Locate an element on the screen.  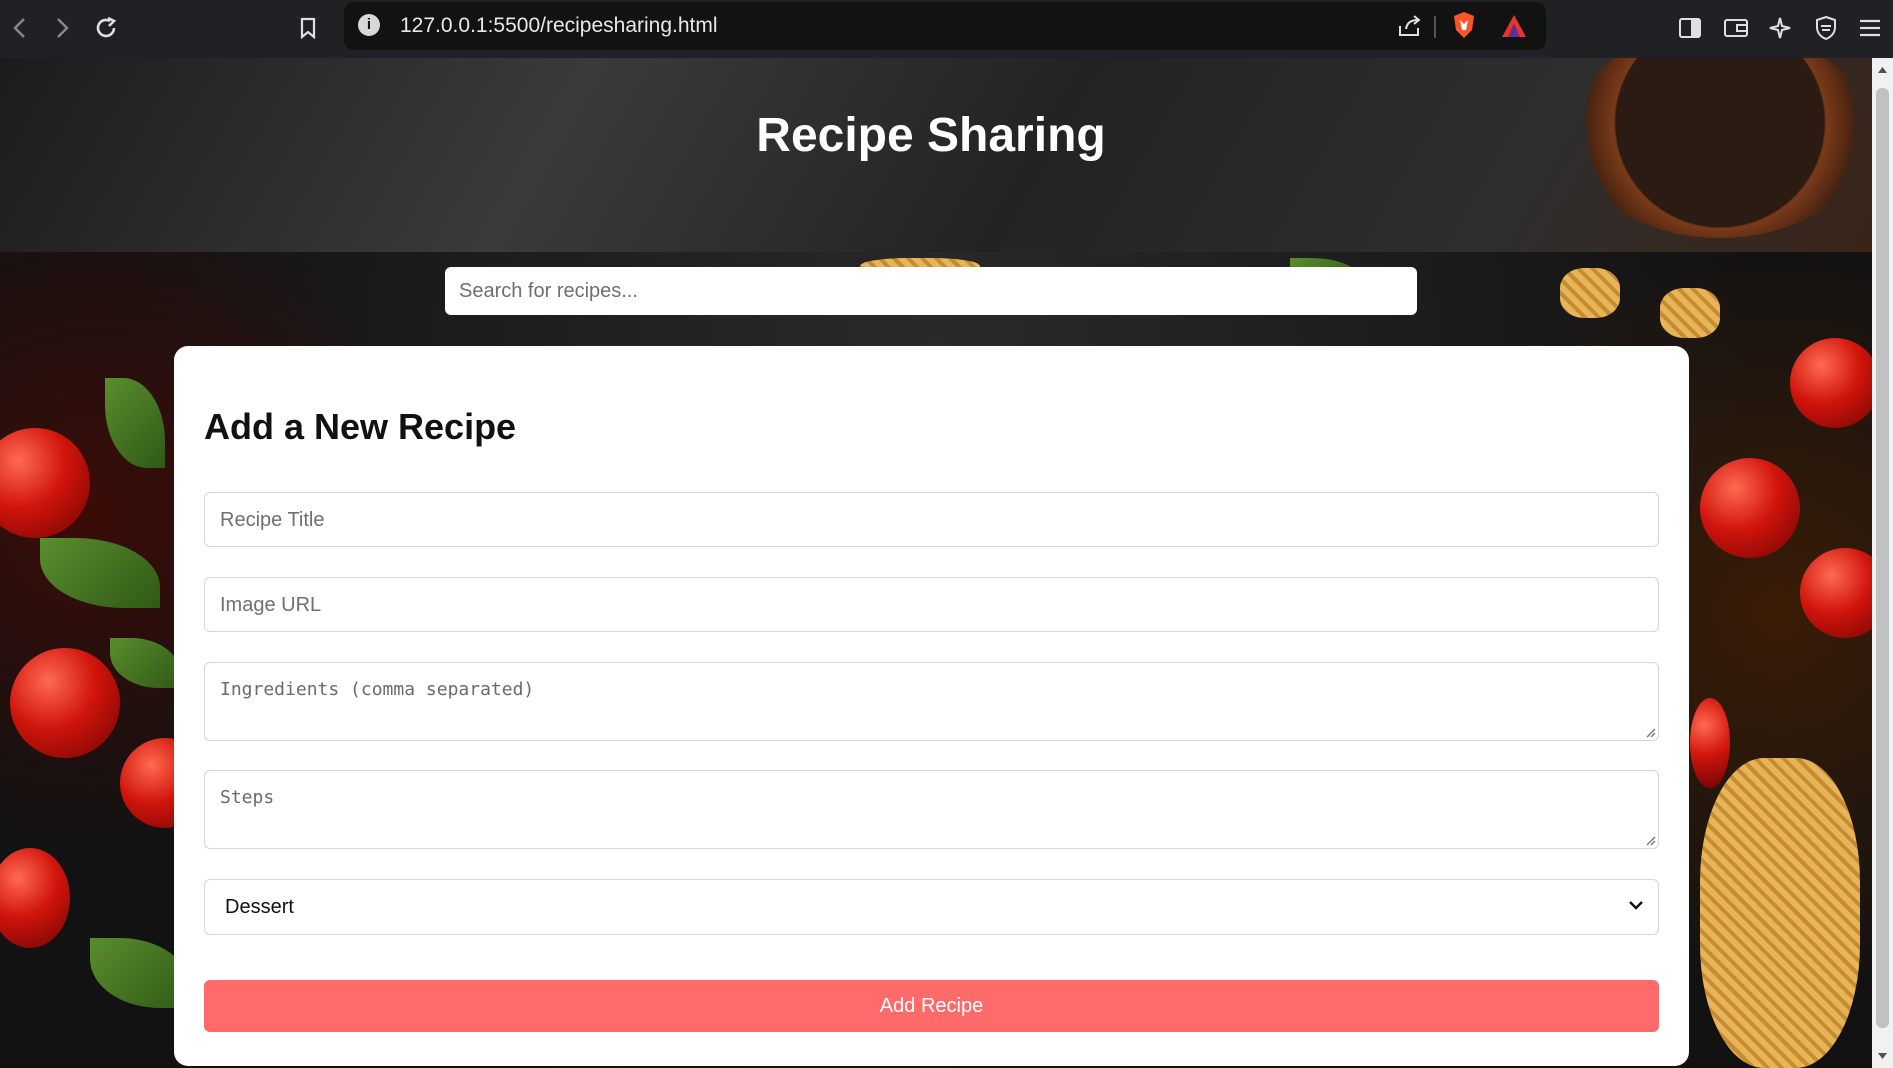
rewards-icon is located at coordinates (1514, 26).